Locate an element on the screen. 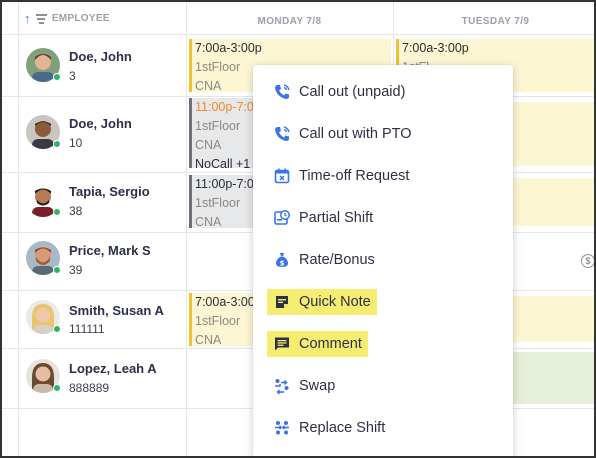 The height and width of the screenshot is (458, 596). employee-name: Smith, Susan A is located at coordinates (116, 310).